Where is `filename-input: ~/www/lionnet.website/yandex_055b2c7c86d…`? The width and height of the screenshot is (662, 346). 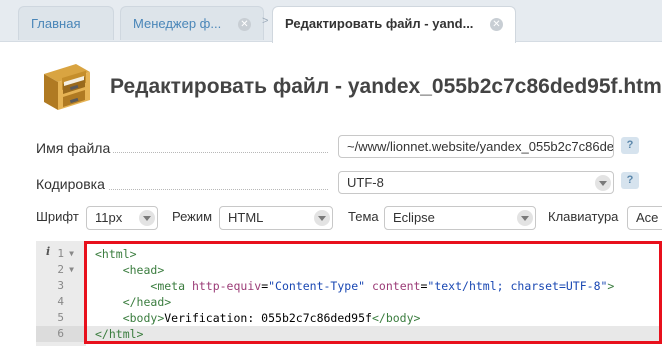
filename-input: ~/www/lionnet.website/yandex_055b2c7c86d… is located at coordinates (476, 146).